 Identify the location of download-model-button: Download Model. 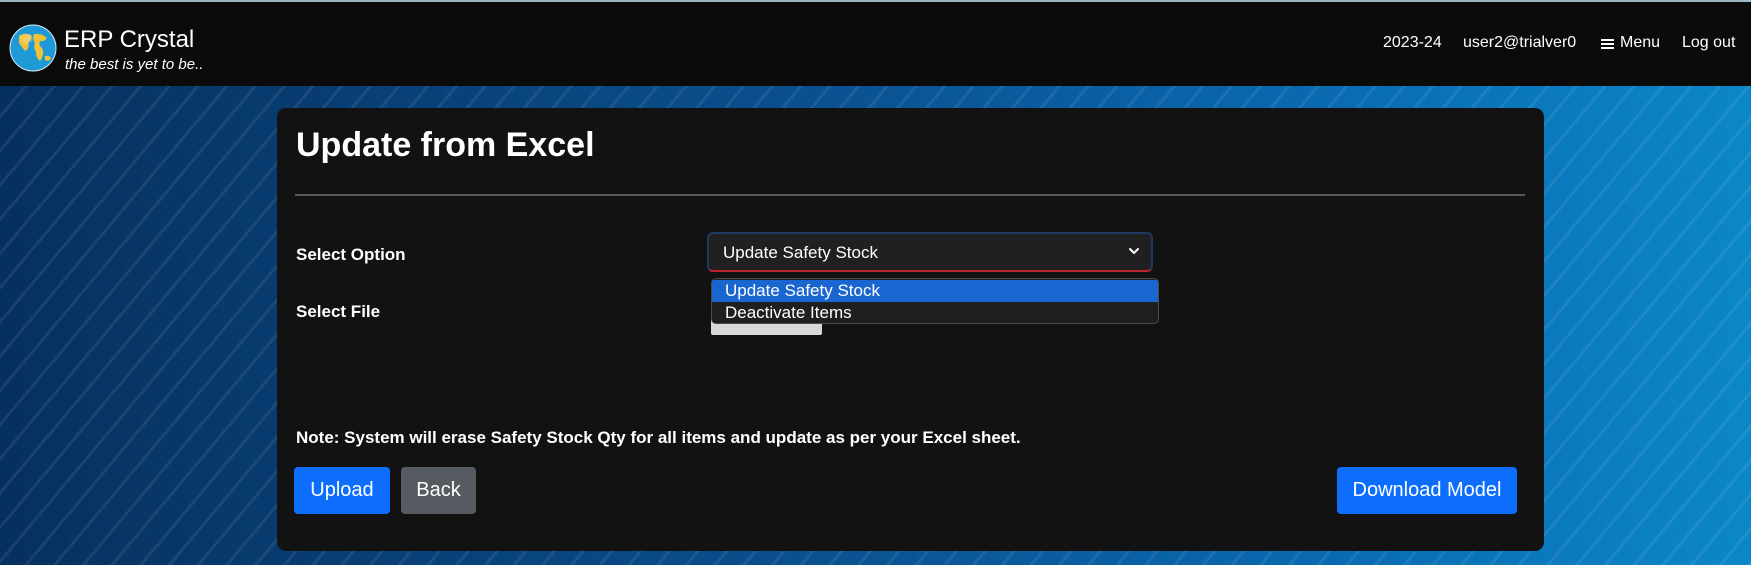
(1427, 490).